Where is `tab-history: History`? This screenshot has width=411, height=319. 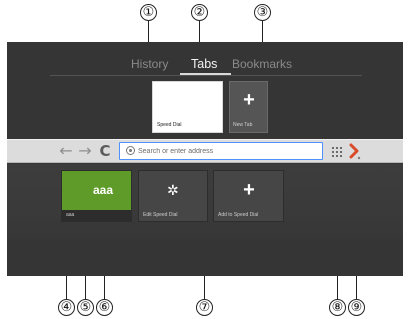
tab-history: History is located at coordinates (149, 64).